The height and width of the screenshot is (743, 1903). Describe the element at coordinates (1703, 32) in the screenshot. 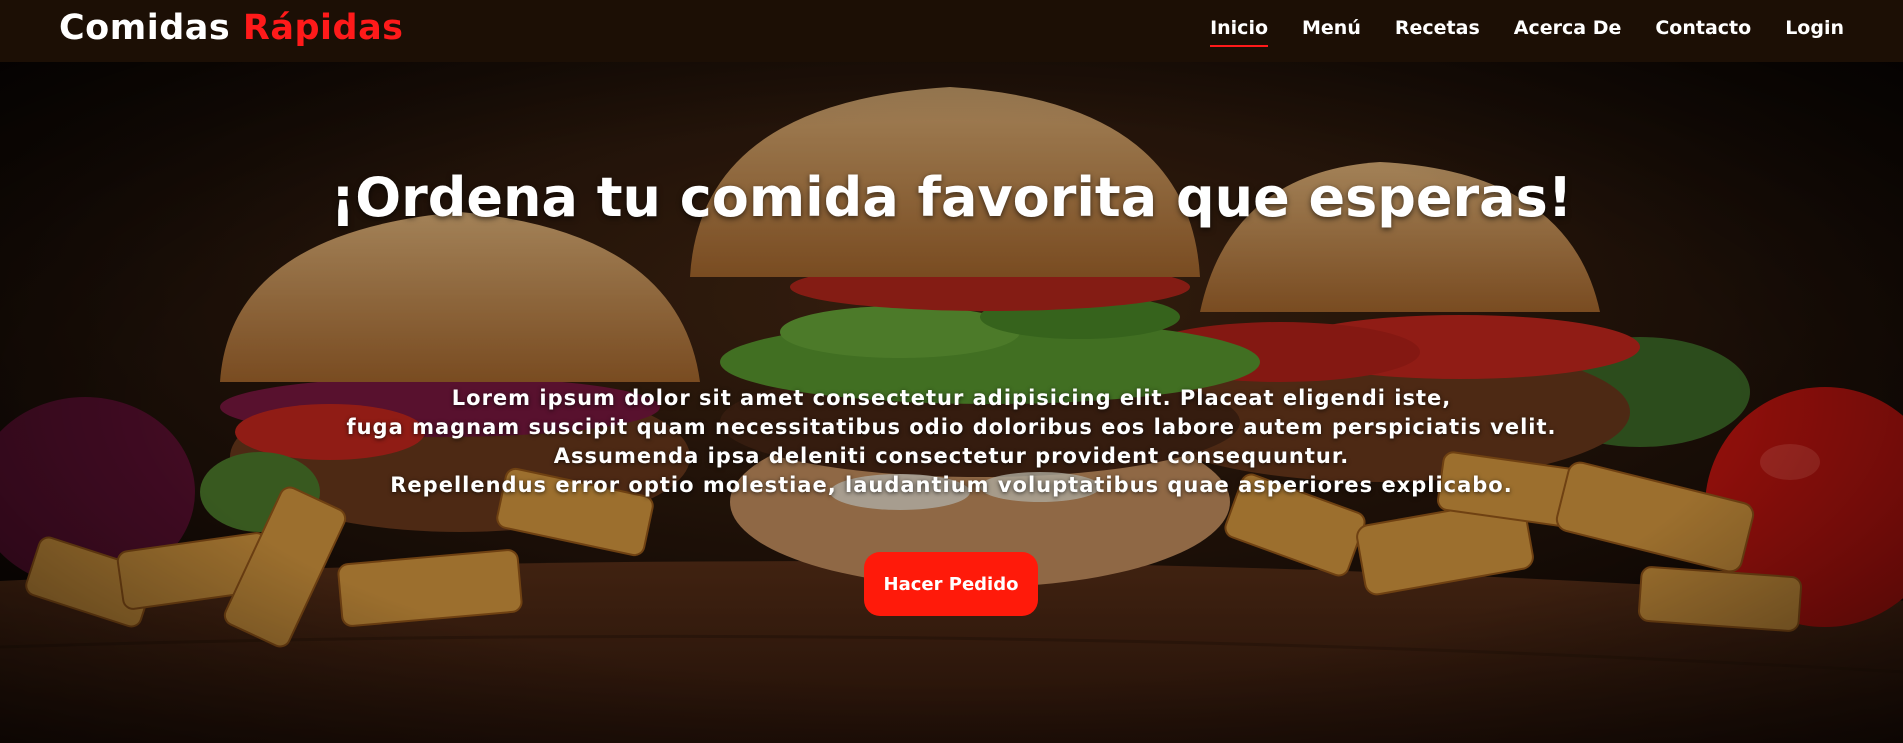

I see `nav-item-contacto: Contacto` at that location.